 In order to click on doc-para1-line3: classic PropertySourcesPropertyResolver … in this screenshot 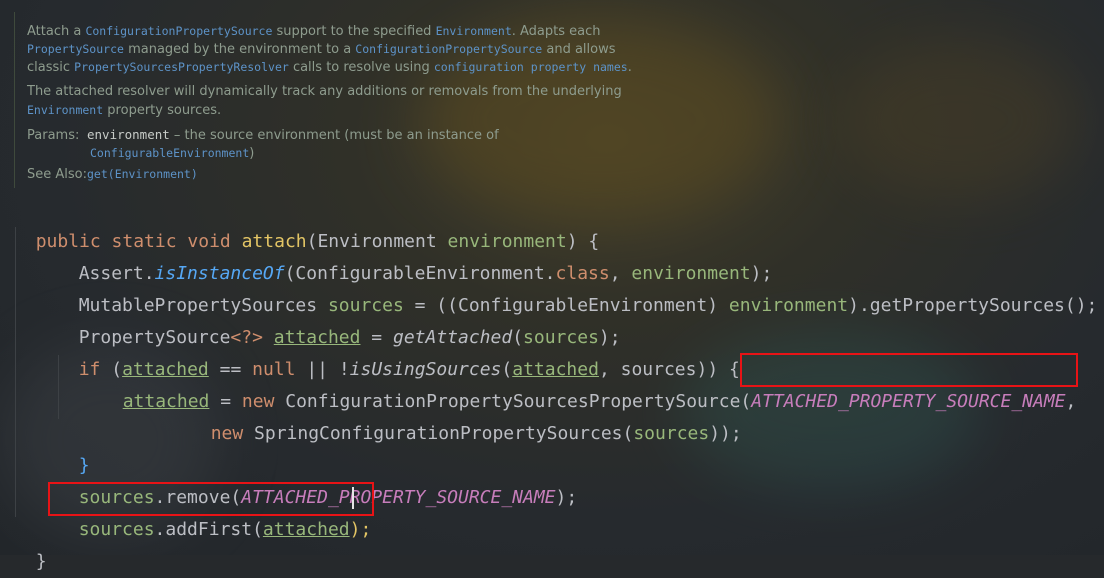, I will do `click(329, 67)`.